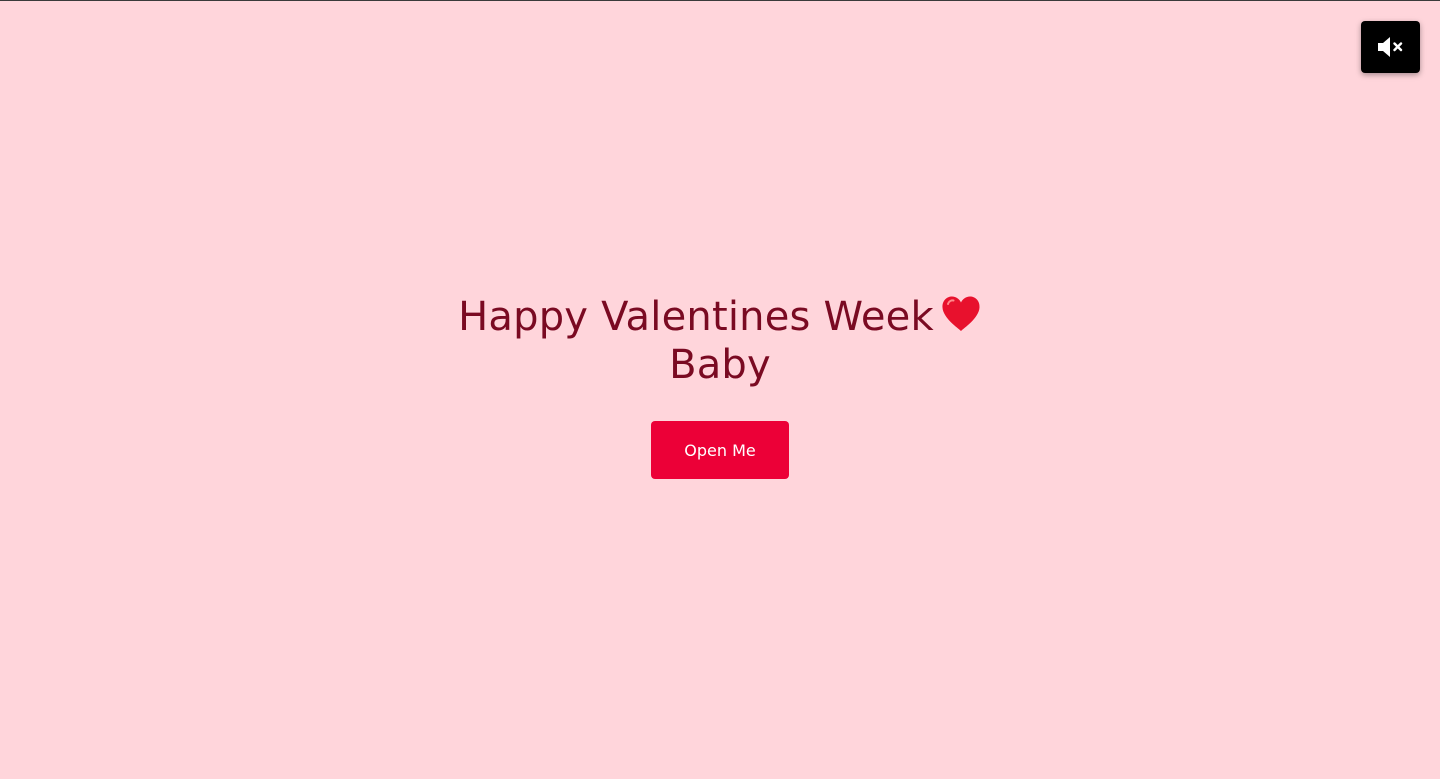 The image size is (1440, 779). Describe the element at coordinates (720, 450) in the screenshot. I see `open-me-button: Open Me` at that location.